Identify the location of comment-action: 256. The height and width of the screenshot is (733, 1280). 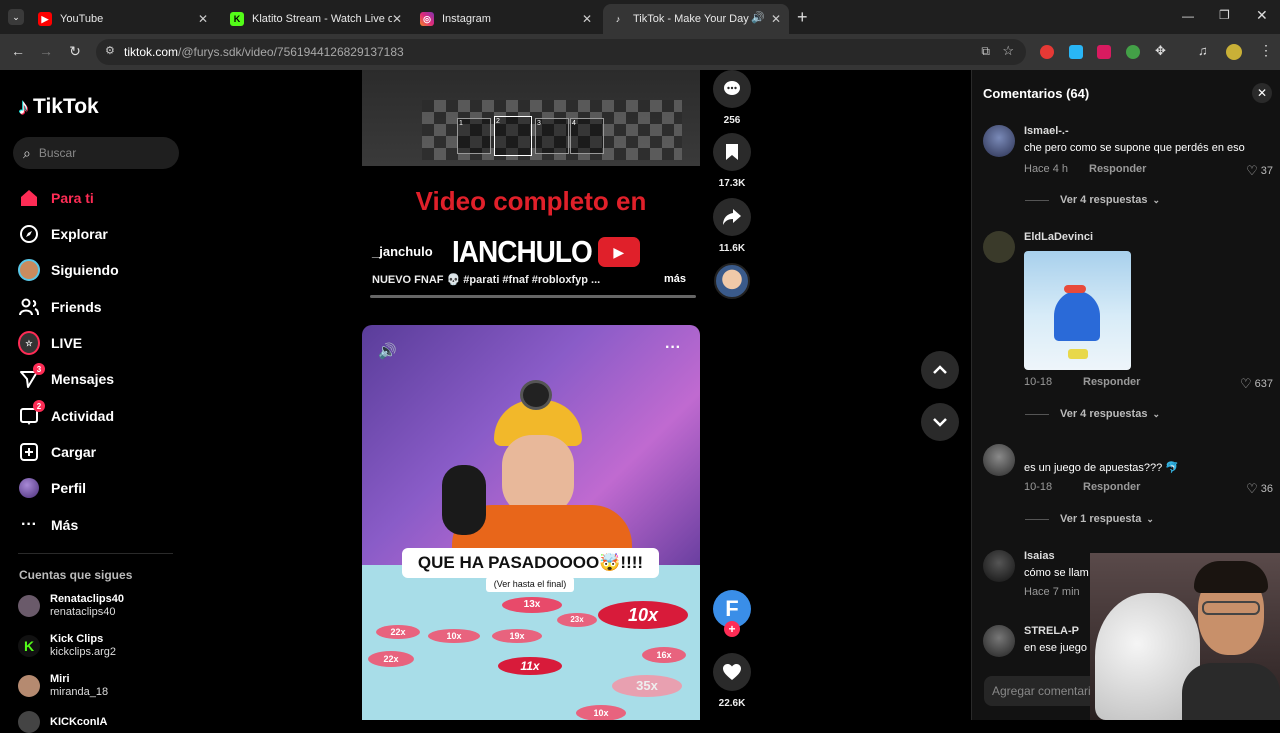
(732, 98).